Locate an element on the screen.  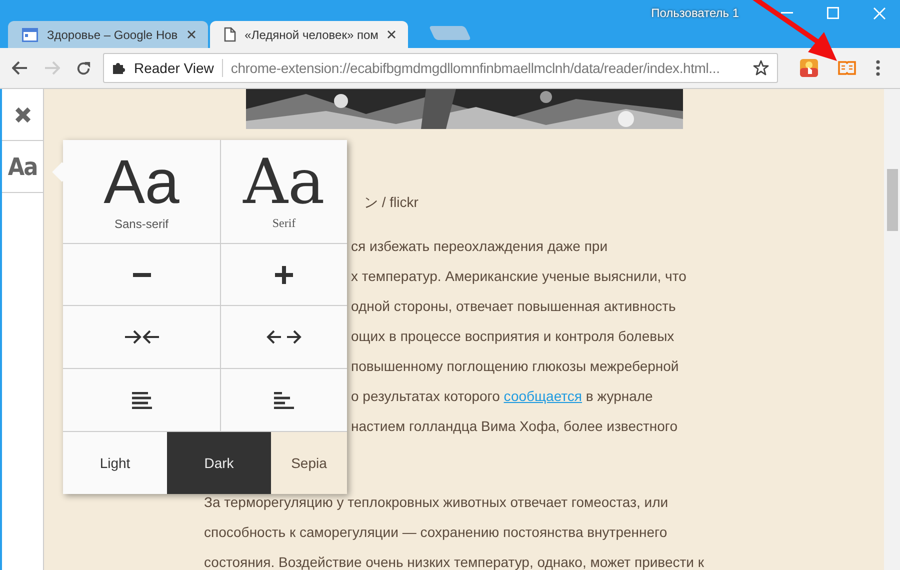
back-icon is located at coordinates (20, 68).